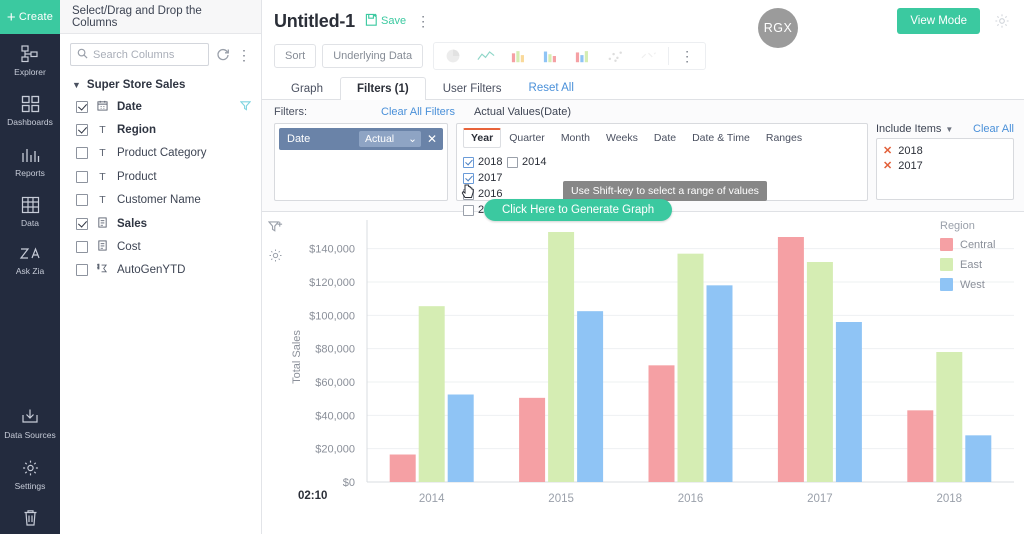 Image resolution: width=1024 pixels, height=534 pixels. I want to click on sidebar-item-dashboards: Dashboards, so click(30, 109).